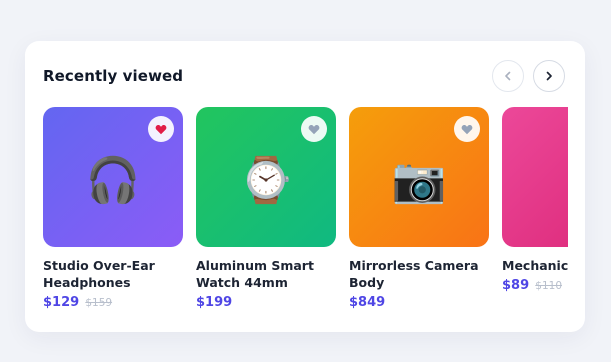 The height and width of the screenshot is (362, 611). I want to click on product-card: 🎧 Studio Over-Ear Headphones $129 $159, so click(113, 209).